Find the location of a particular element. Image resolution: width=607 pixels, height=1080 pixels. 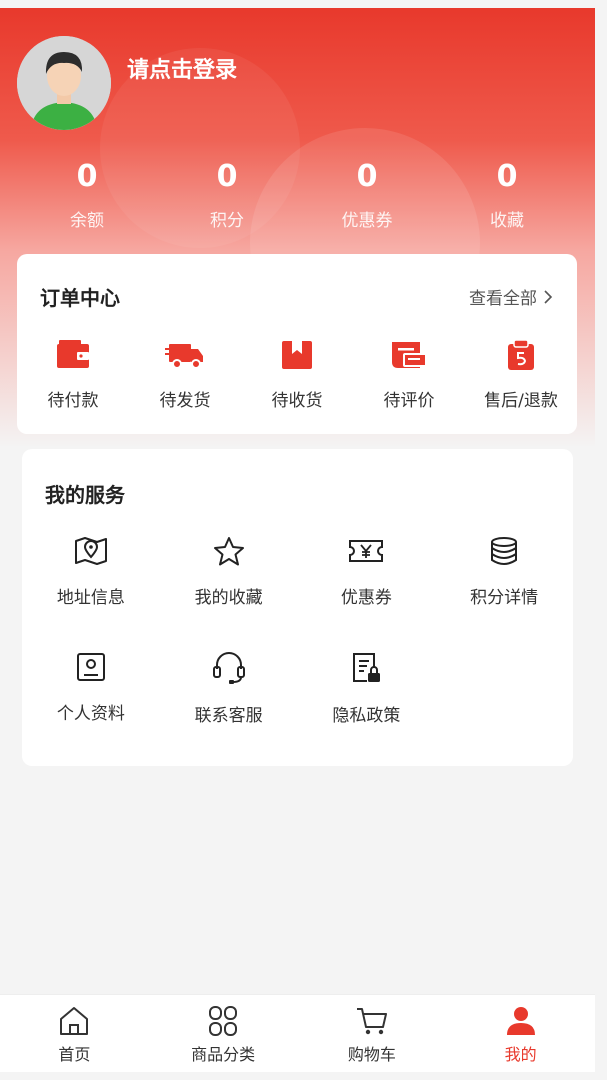

chevron-right-icon is located at coordinates (548, 296).